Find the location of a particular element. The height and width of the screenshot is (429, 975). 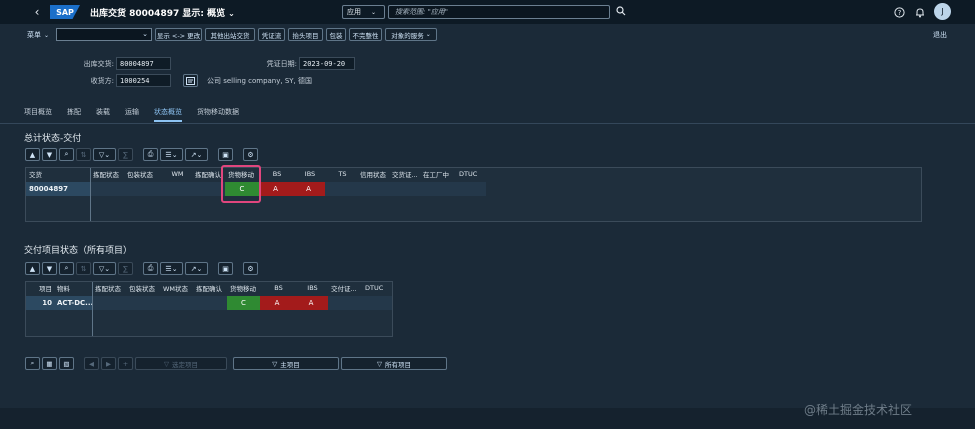

delivery-number-field: 80004897 is located at coordinates (143, 63).